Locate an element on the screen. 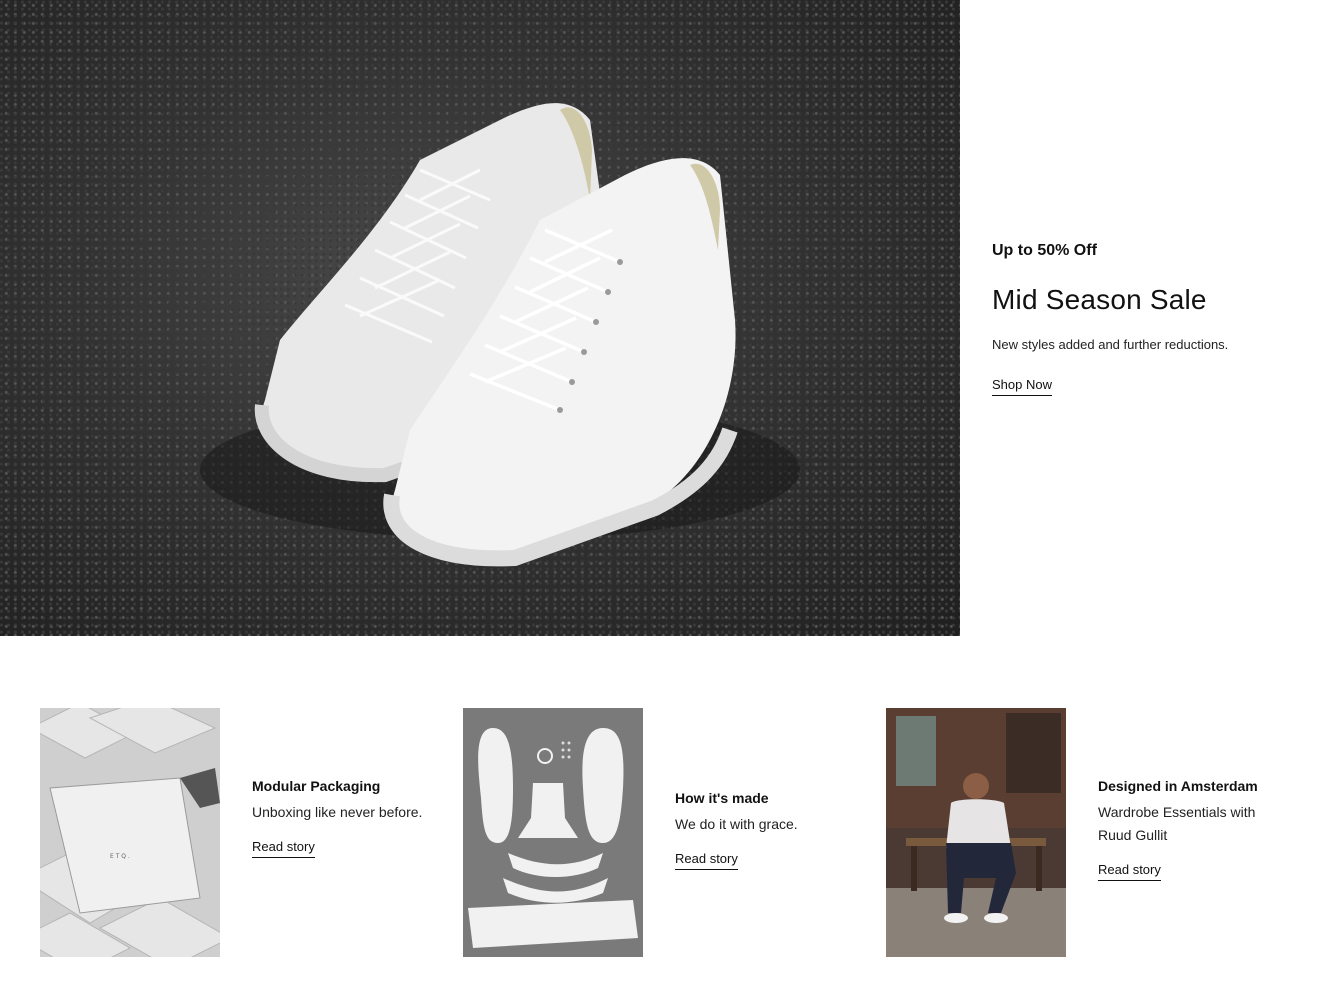 This screenshot has height=989, width=1317. story-title: Modular Packaging is located at coordinates (316, 786).